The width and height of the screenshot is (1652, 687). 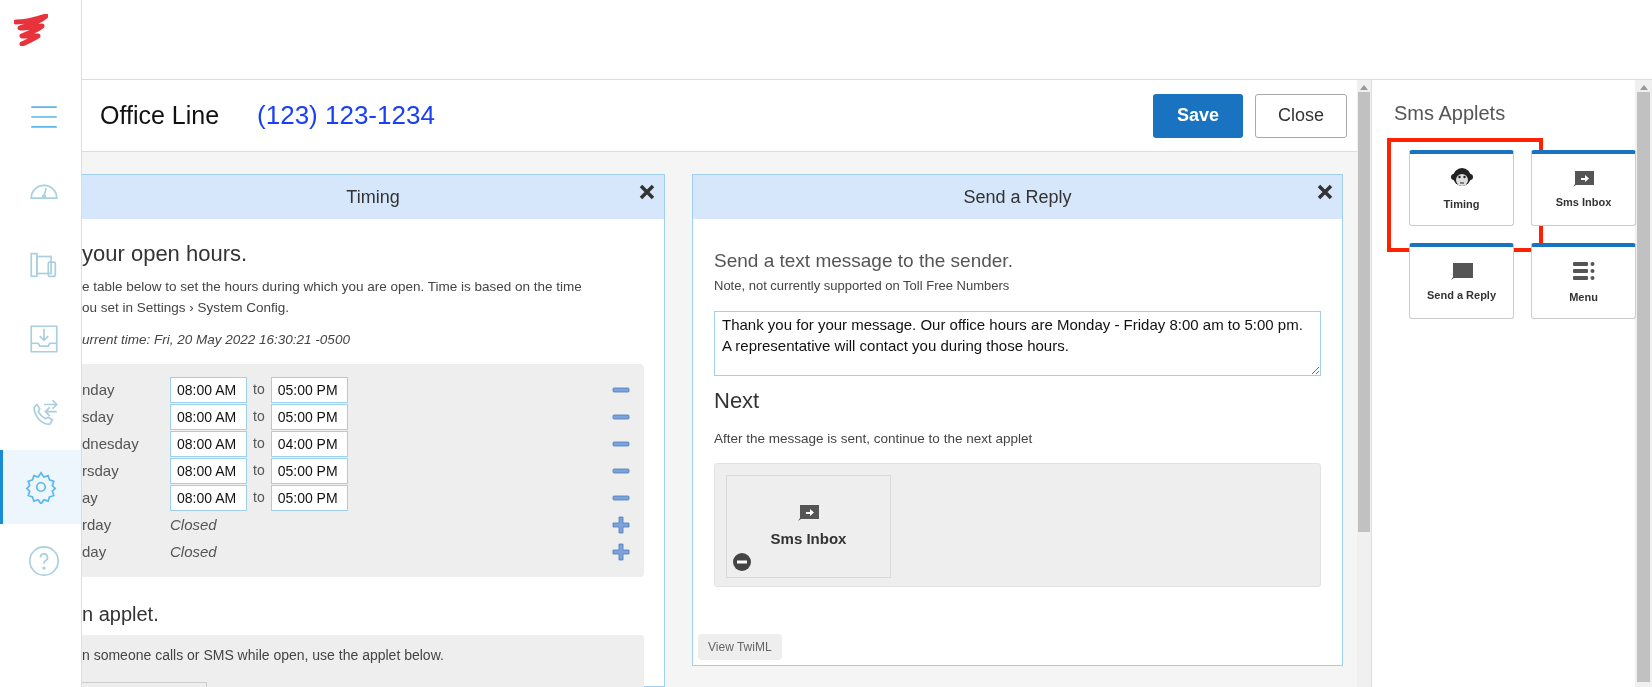 I want to click on section-heading: n applet., so click(x=121, y=615).